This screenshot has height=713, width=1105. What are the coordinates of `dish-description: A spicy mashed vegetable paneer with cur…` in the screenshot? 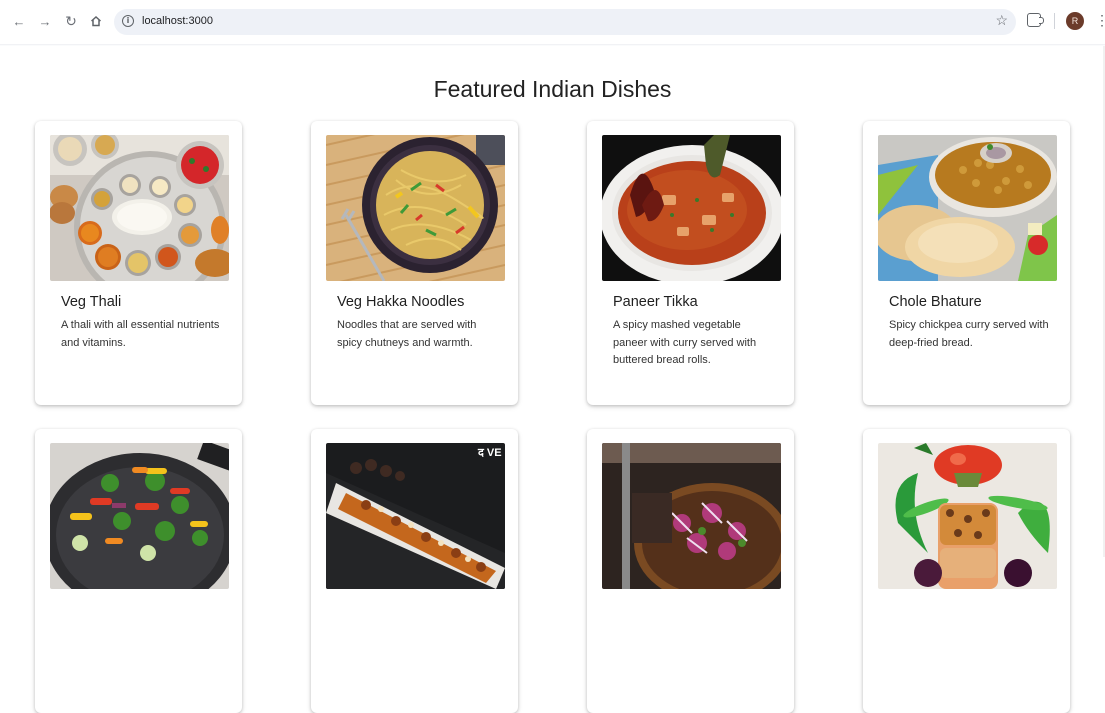 It's located at (685, 342).